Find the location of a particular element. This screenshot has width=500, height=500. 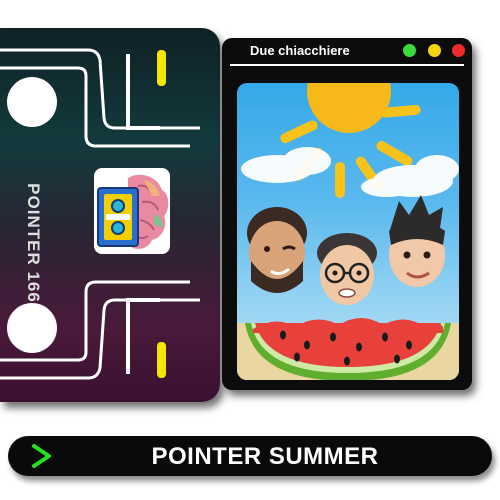

close-button is located at coordinates (458, 50).